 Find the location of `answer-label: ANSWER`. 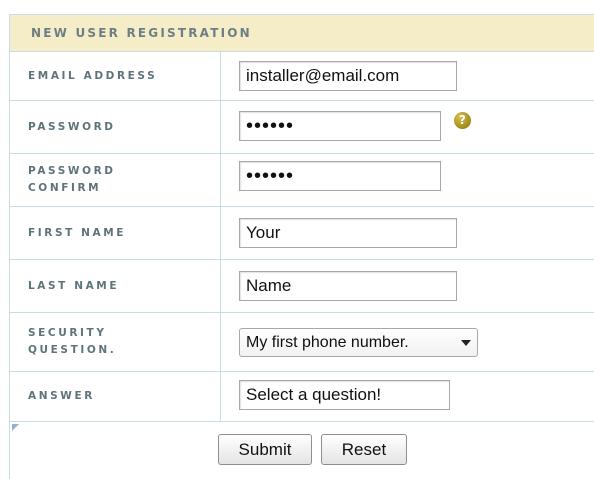

answer-label: ANSWER is located at coordinates (115, 396).